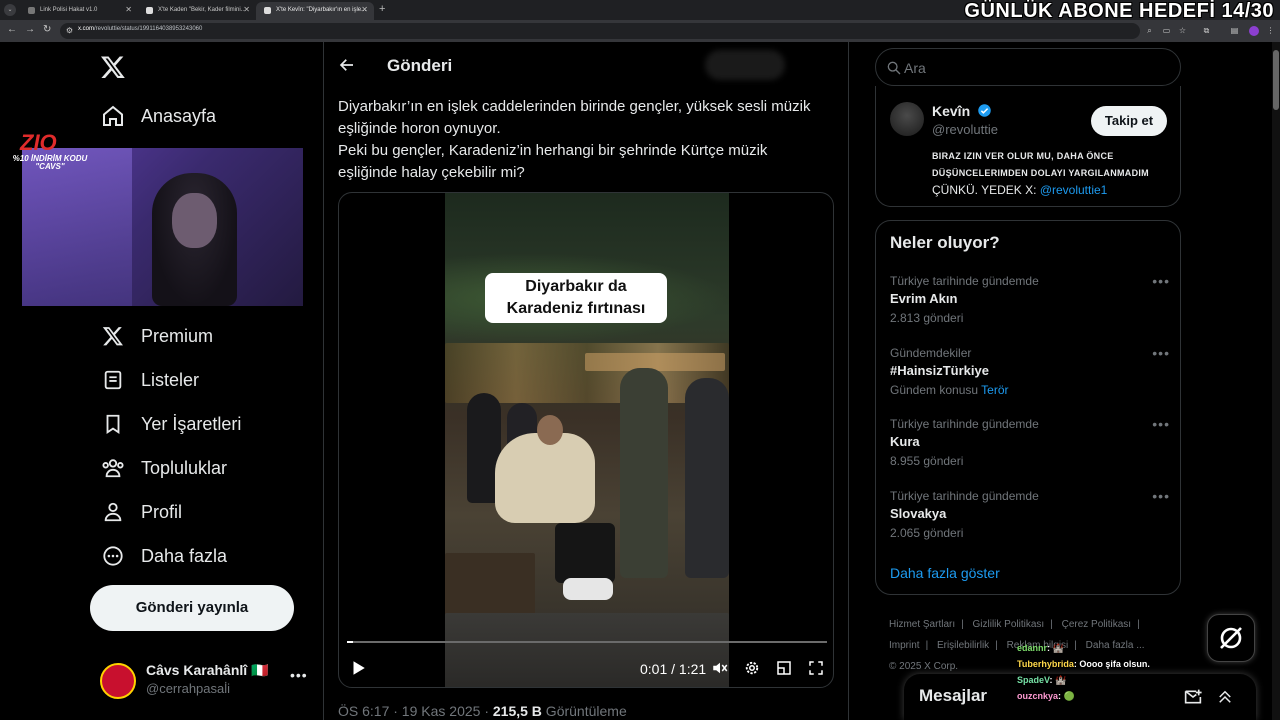 This screenshot has width=1280, height=720. Describe the element at coordinates (1083, 664) in the screenshot. I see `chat-message: Tuberhybrida: Oooo şifa olsun.` at that location.